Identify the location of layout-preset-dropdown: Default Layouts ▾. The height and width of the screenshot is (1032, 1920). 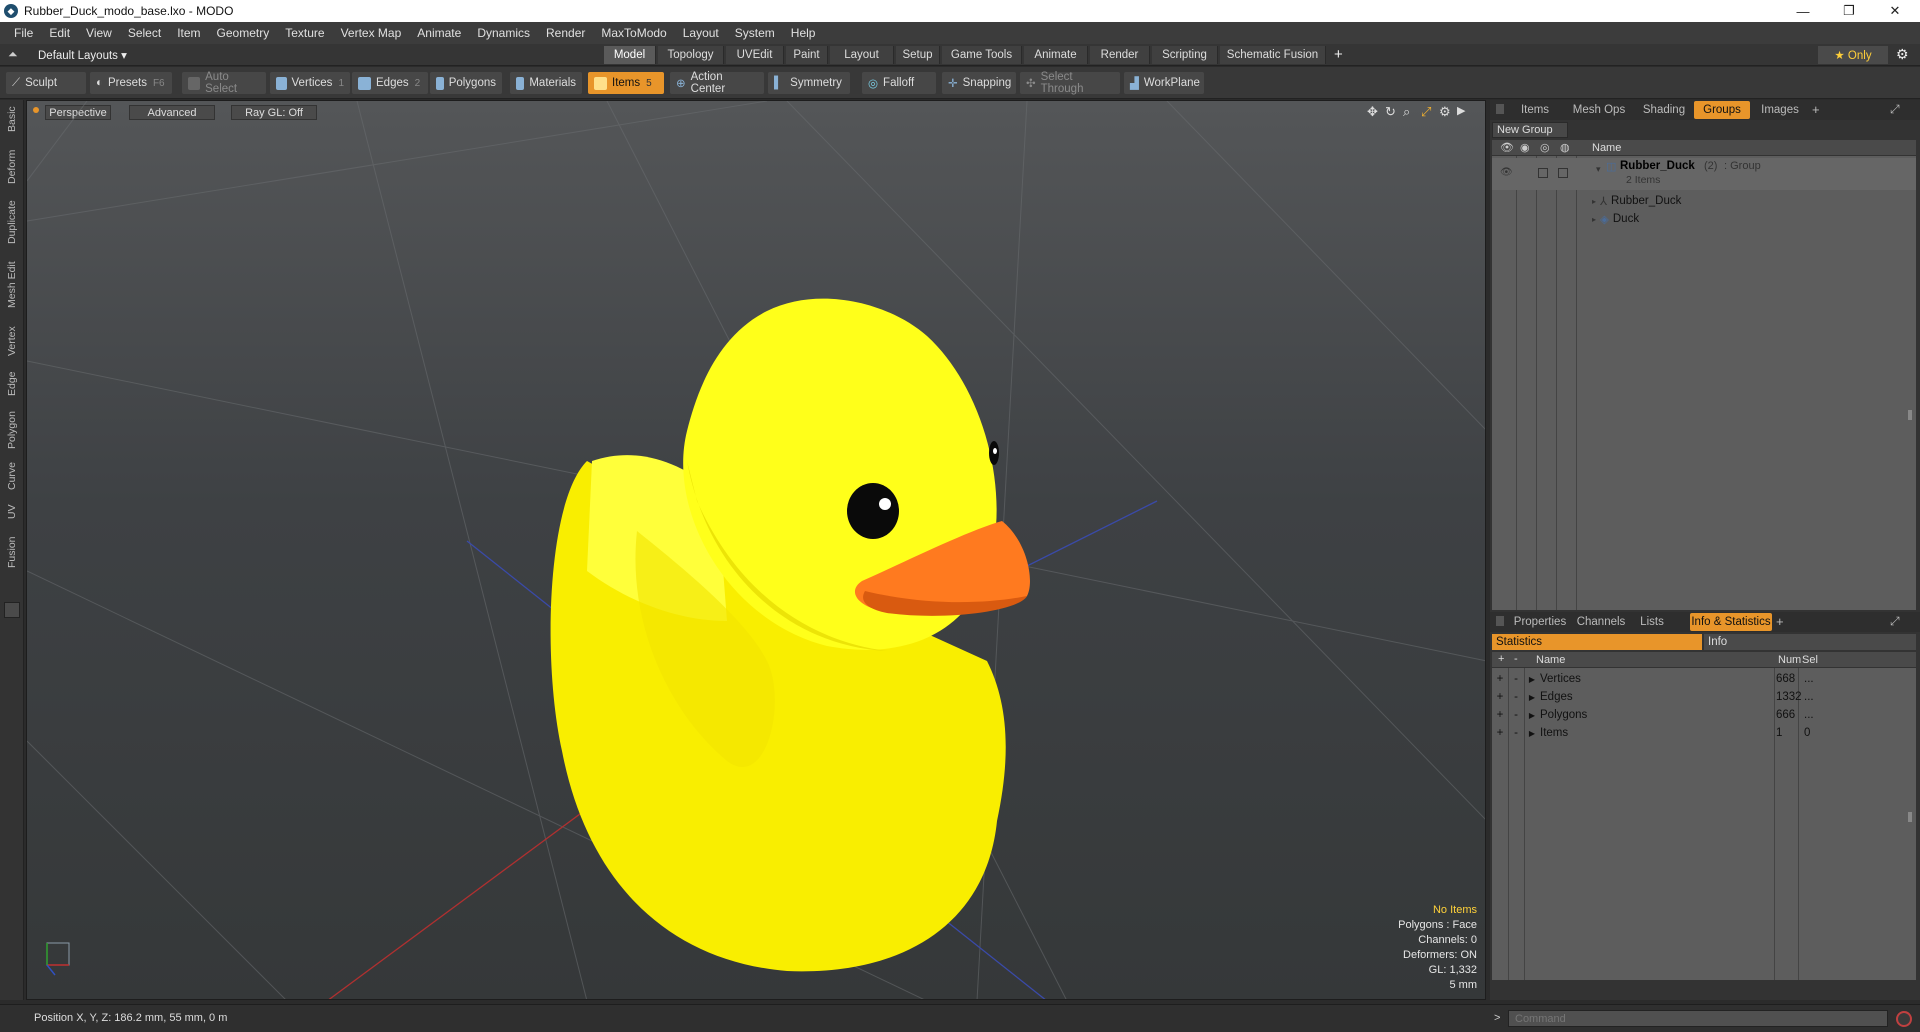
(82, 55).